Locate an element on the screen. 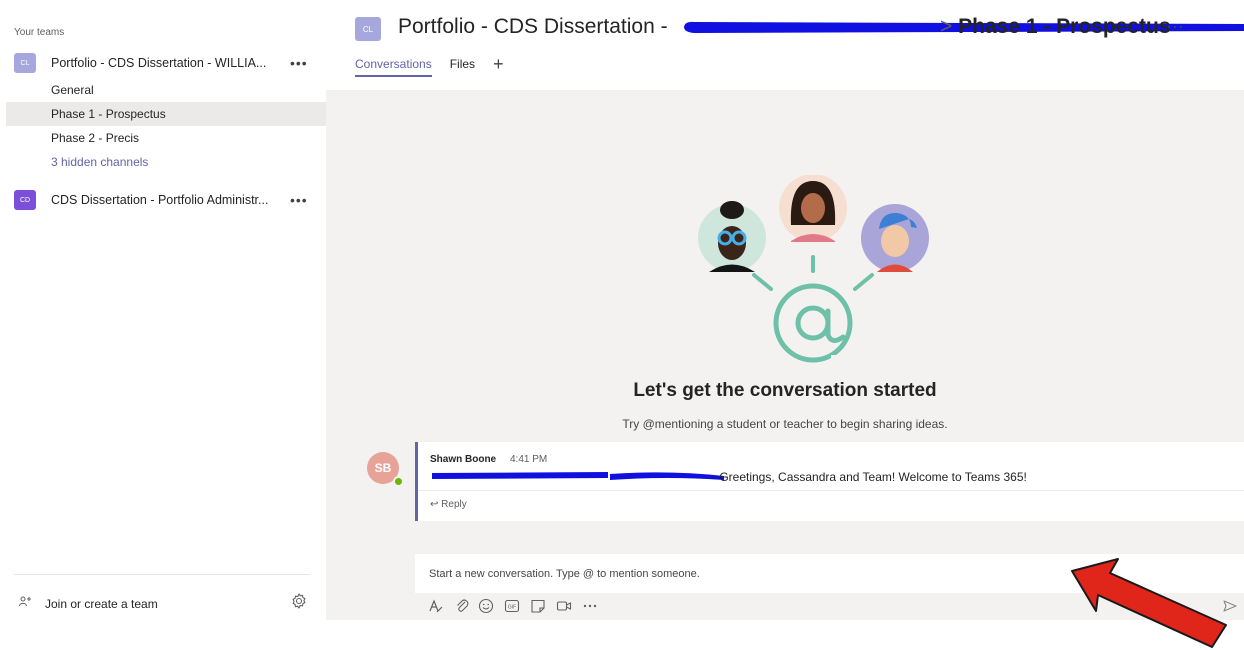  reply-button: ↩ Reply is located at coordinates (448, 504).